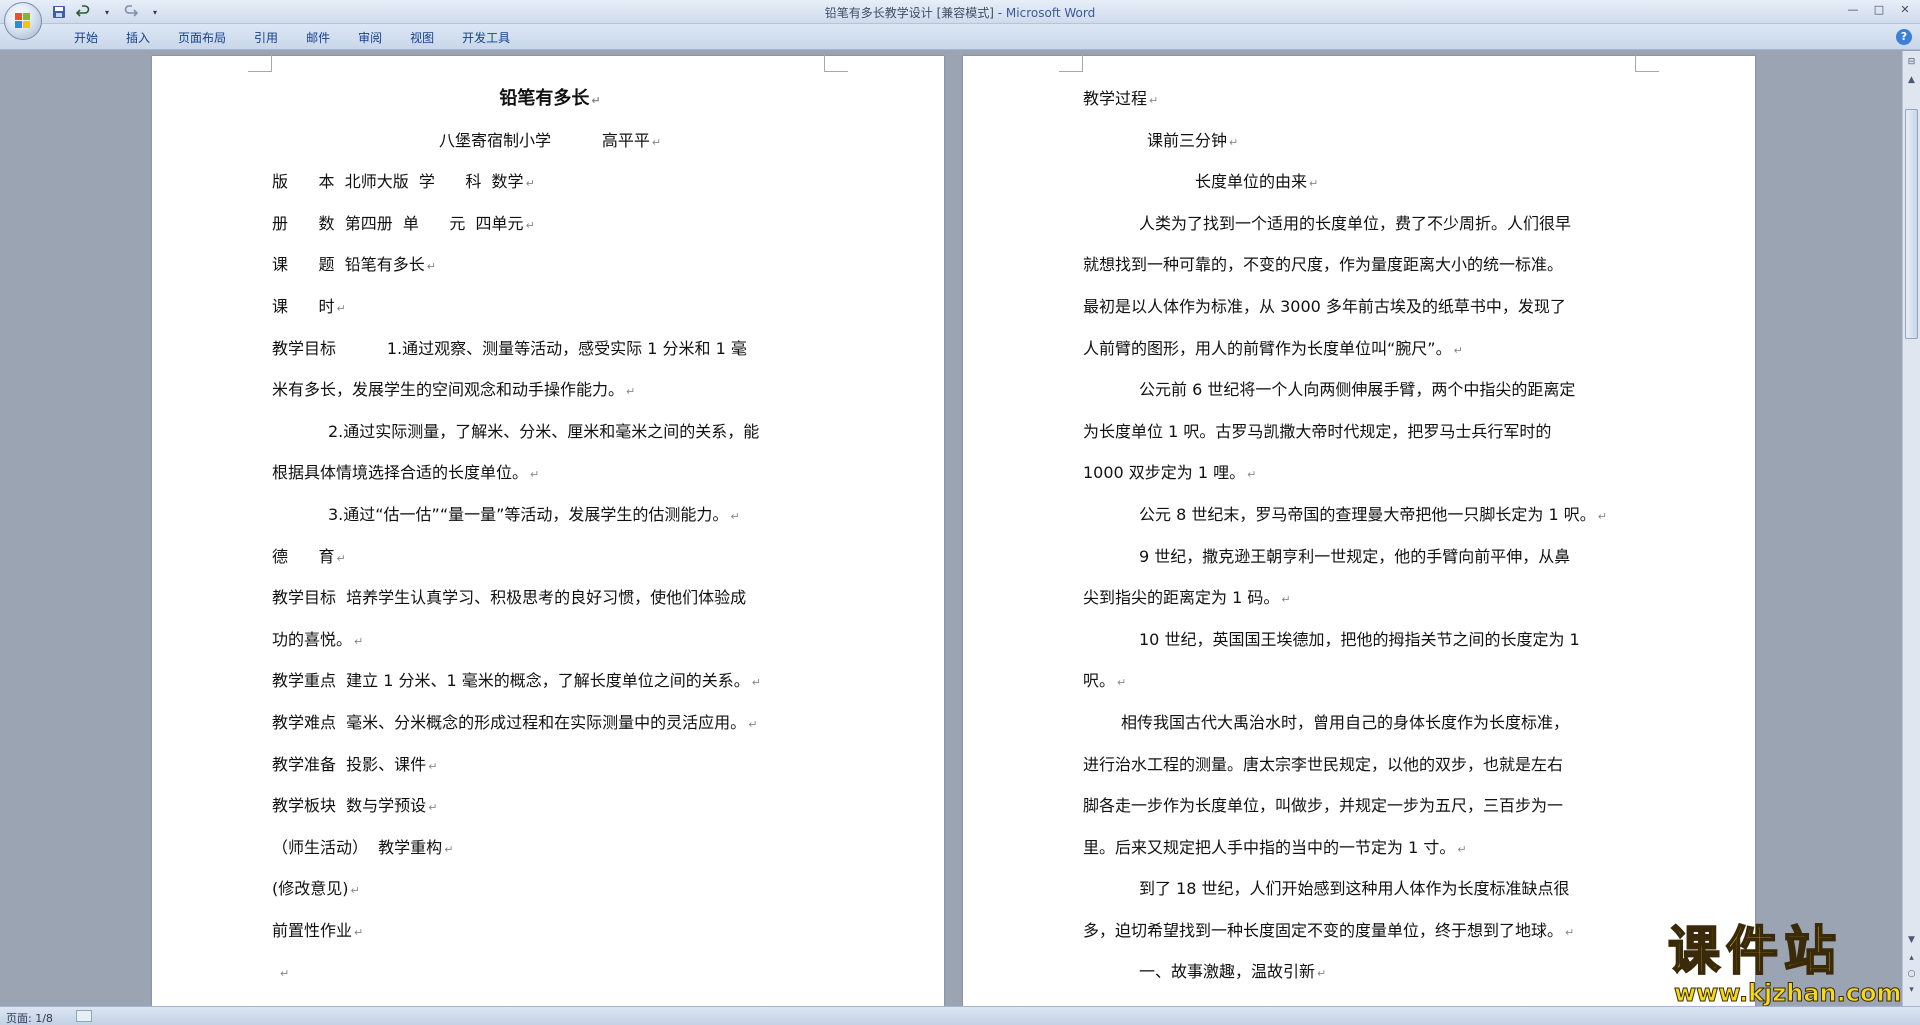  I want to click on paragraph: 教学目标 1.通过观察、测量等活动，感受实际 1 分米和 1 毫, so click(509, 348).